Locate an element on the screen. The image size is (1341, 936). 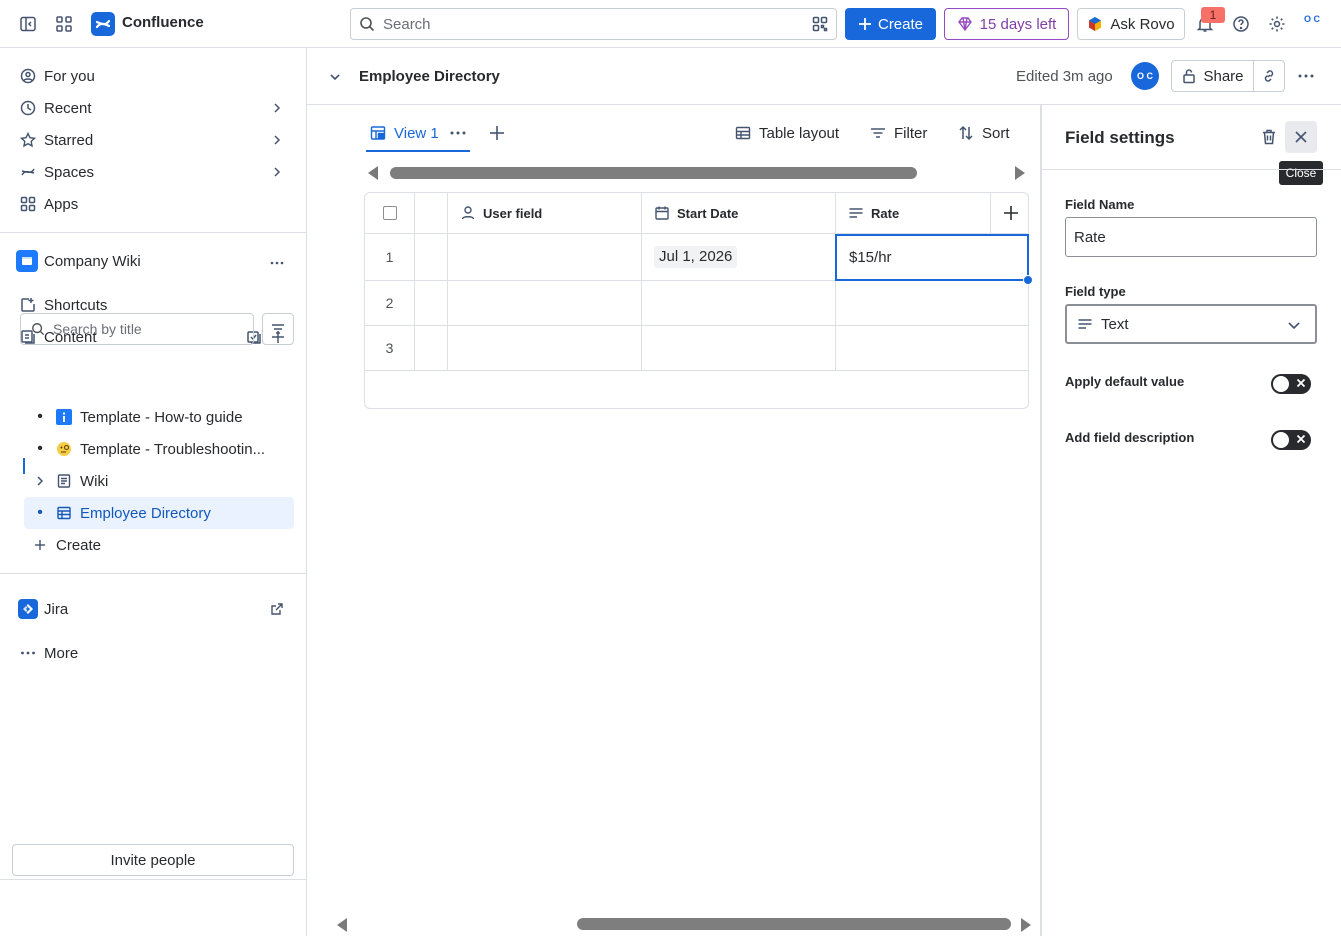
share-button: Share is located at coordinates (1212, 76).